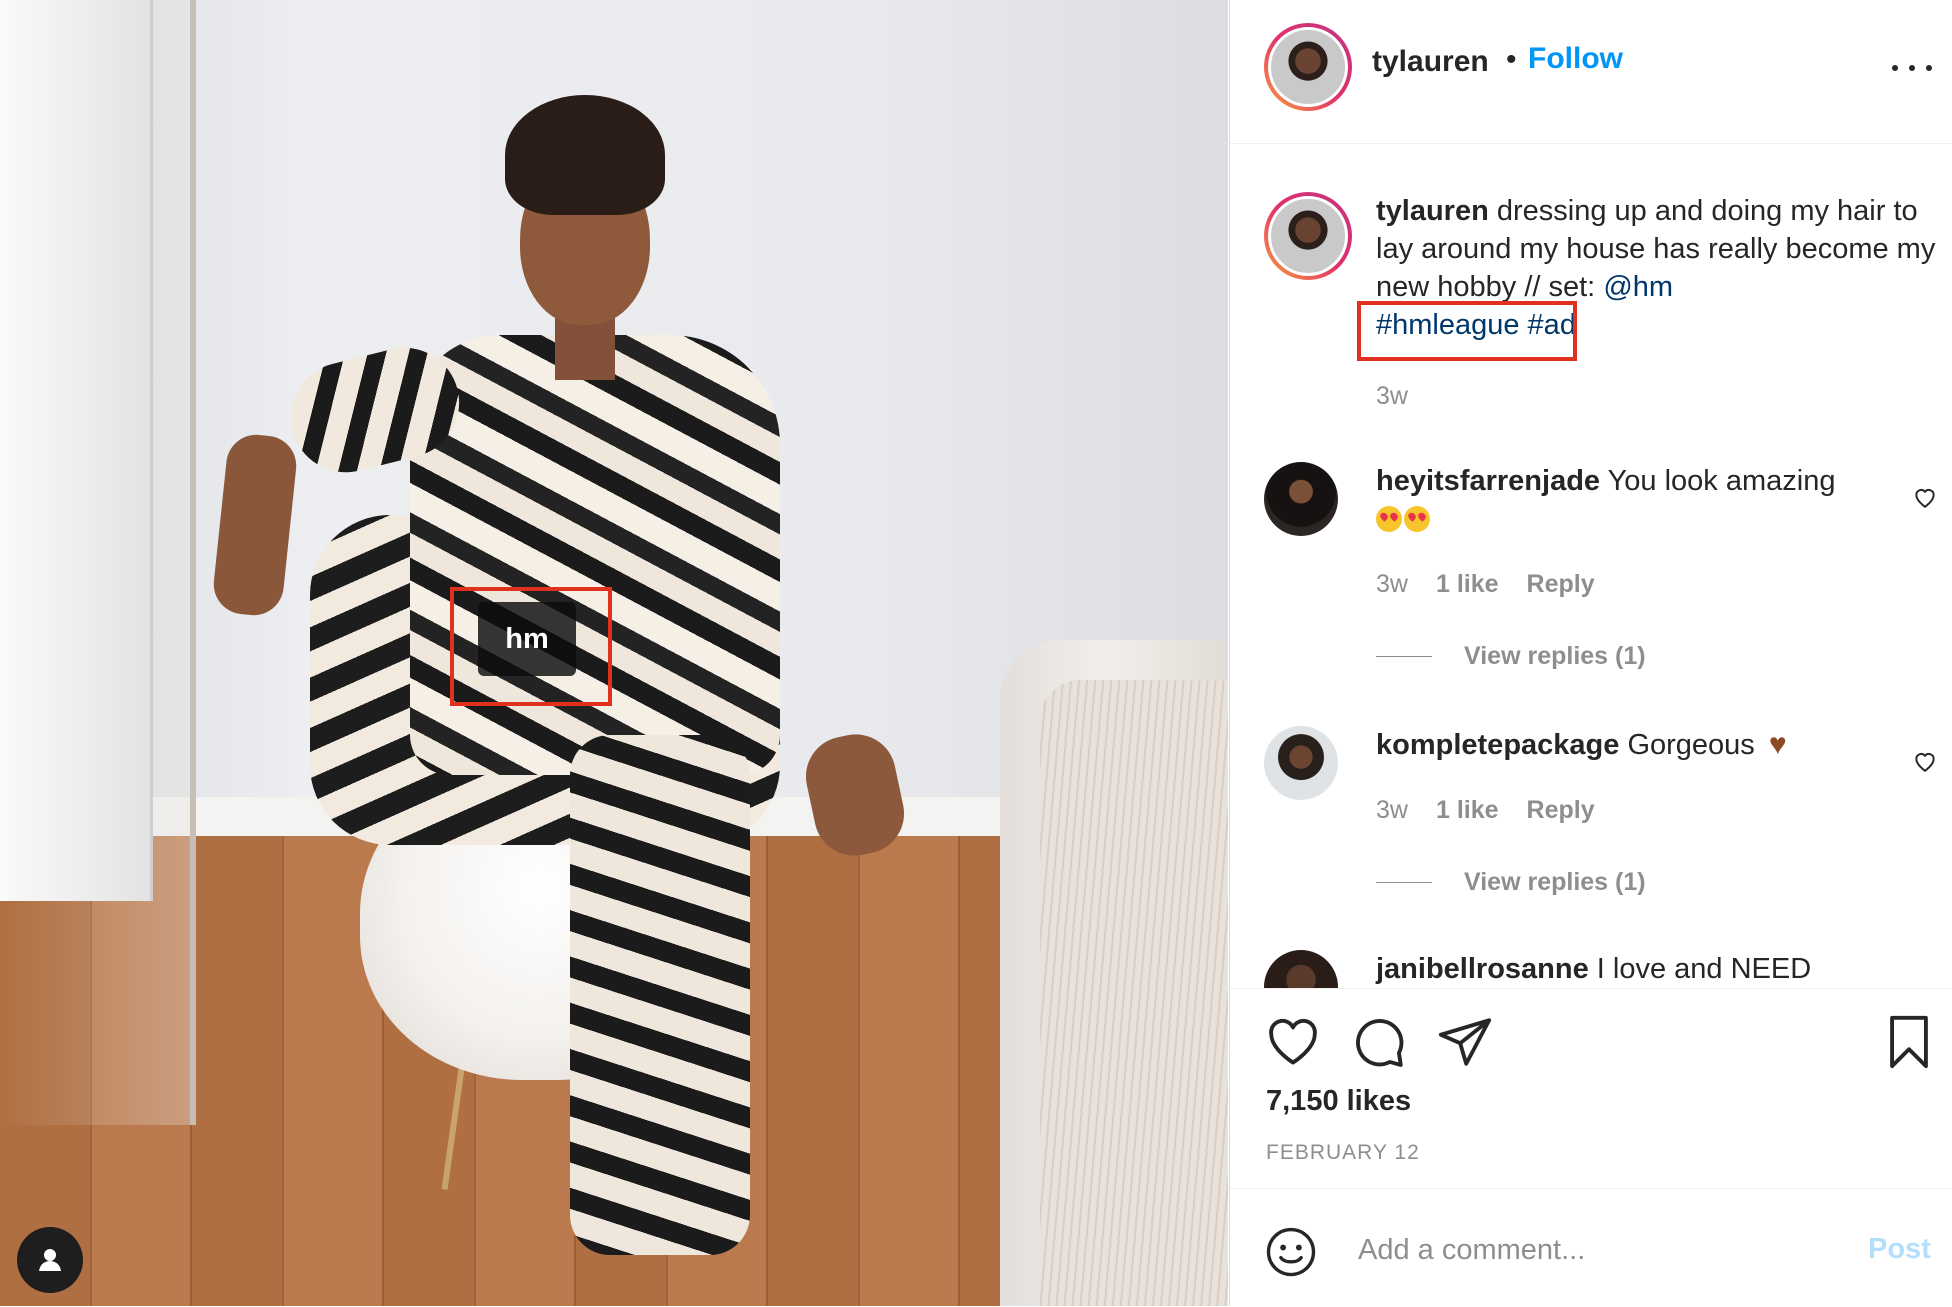 The width and height of the screenshot is (1952, 1307). I want to click on emoji-icon, so click(1291, 1252).